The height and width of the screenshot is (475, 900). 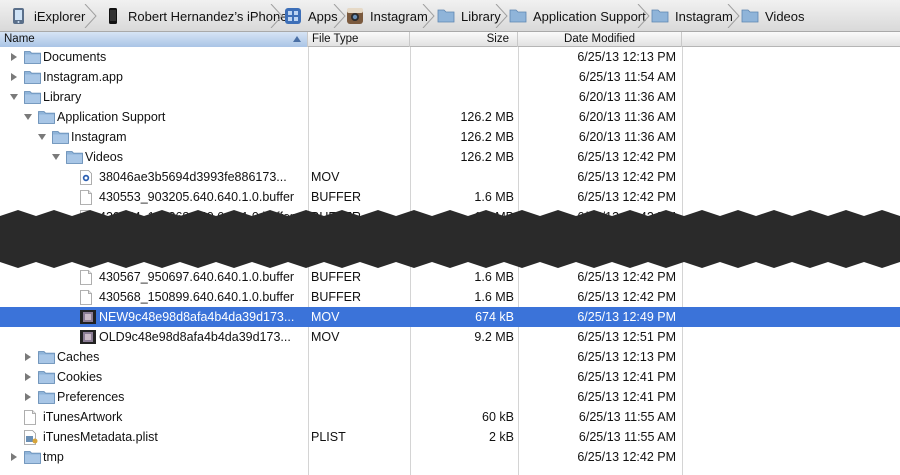 What do you see at coordinates (154, 377) in the screenshot?
I see `name-cell: Cookies` at bounding box center [154, 377].